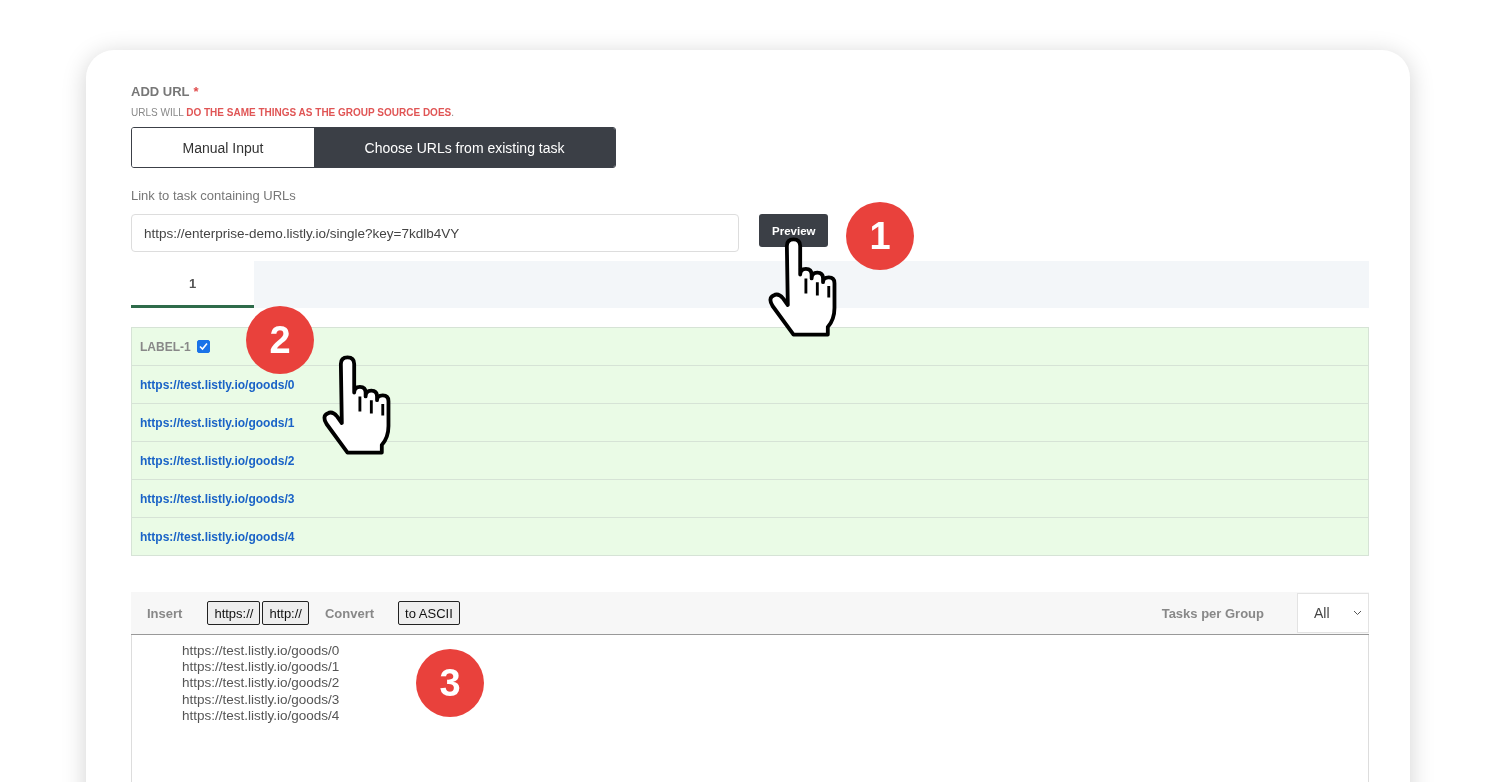  I want to click on field-label: Link to task containing URLs, so click(214, 195).